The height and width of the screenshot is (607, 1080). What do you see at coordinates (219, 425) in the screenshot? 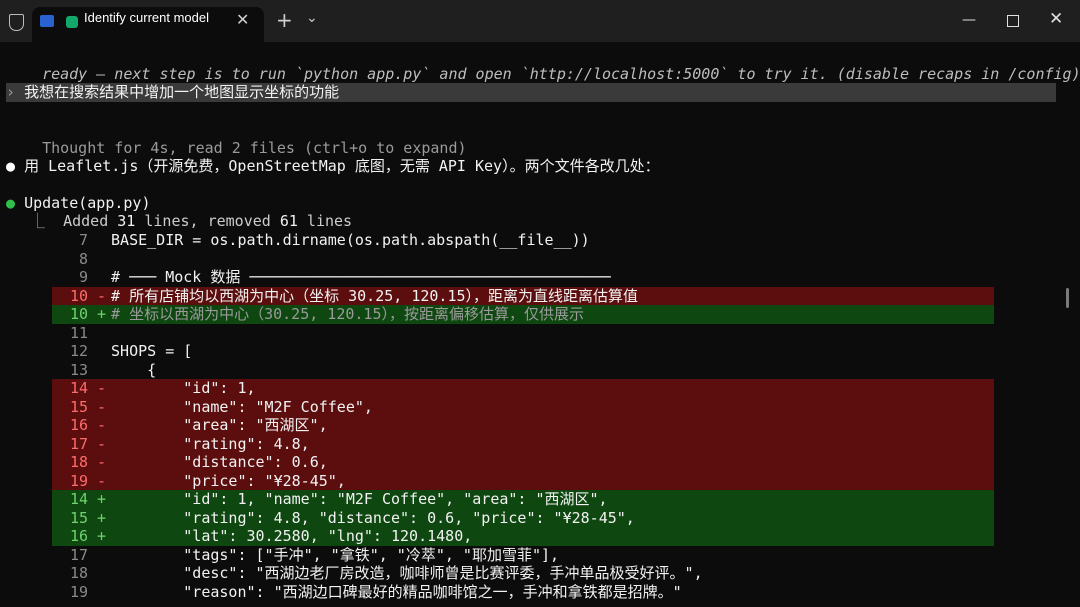
I see `code-text: "area": "西湖区",` at bounding box center [219, 425].